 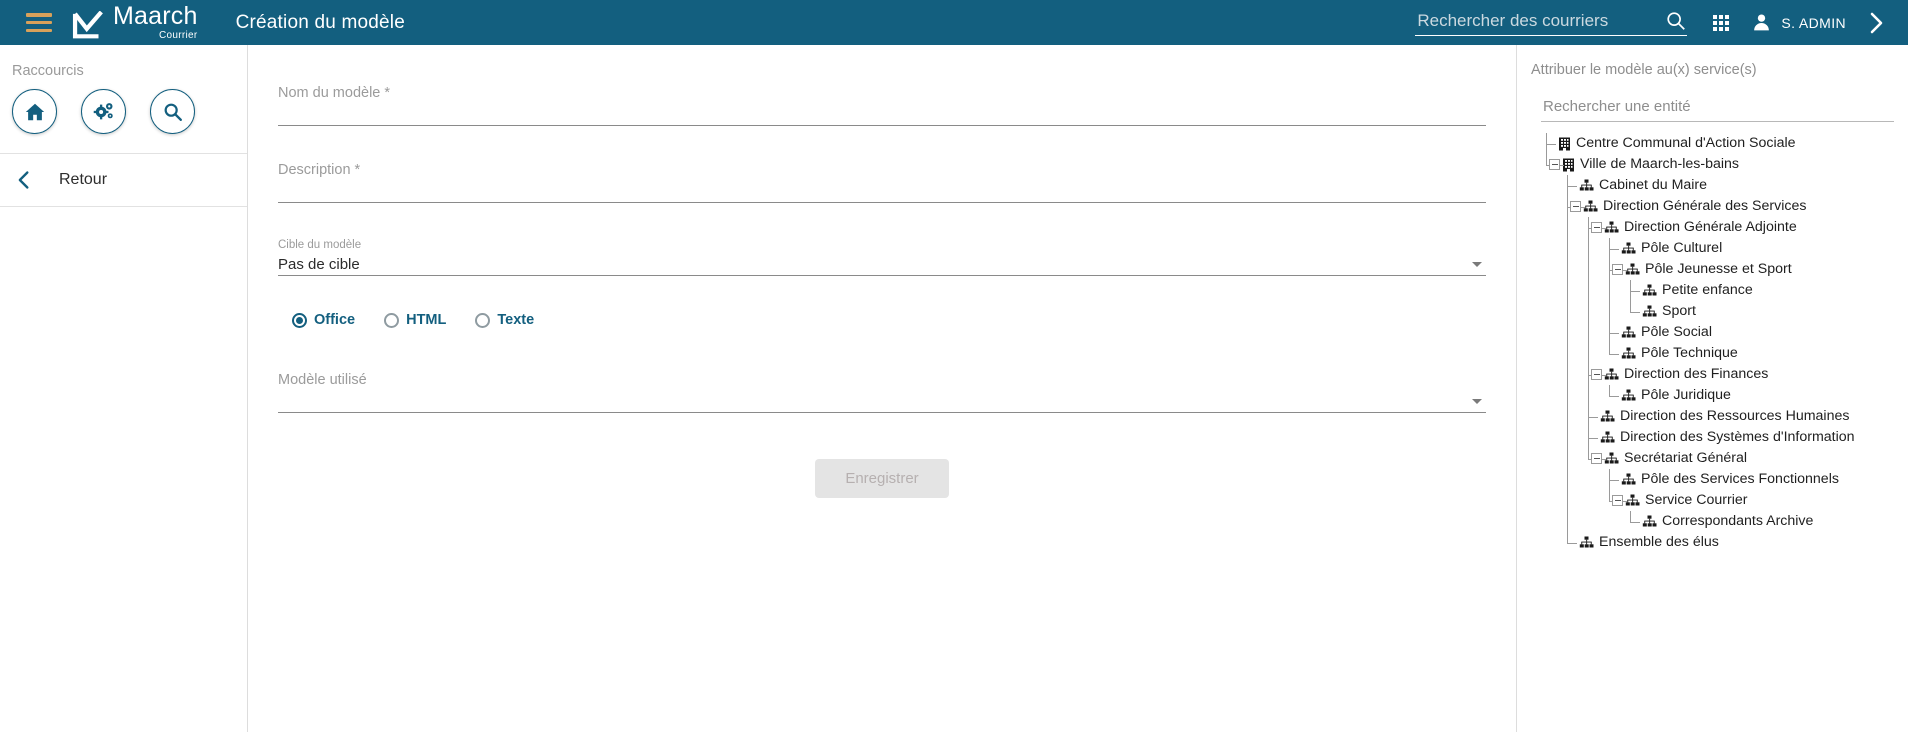 I want to click on grid-apps-icon, so click(x=1721, y=22).